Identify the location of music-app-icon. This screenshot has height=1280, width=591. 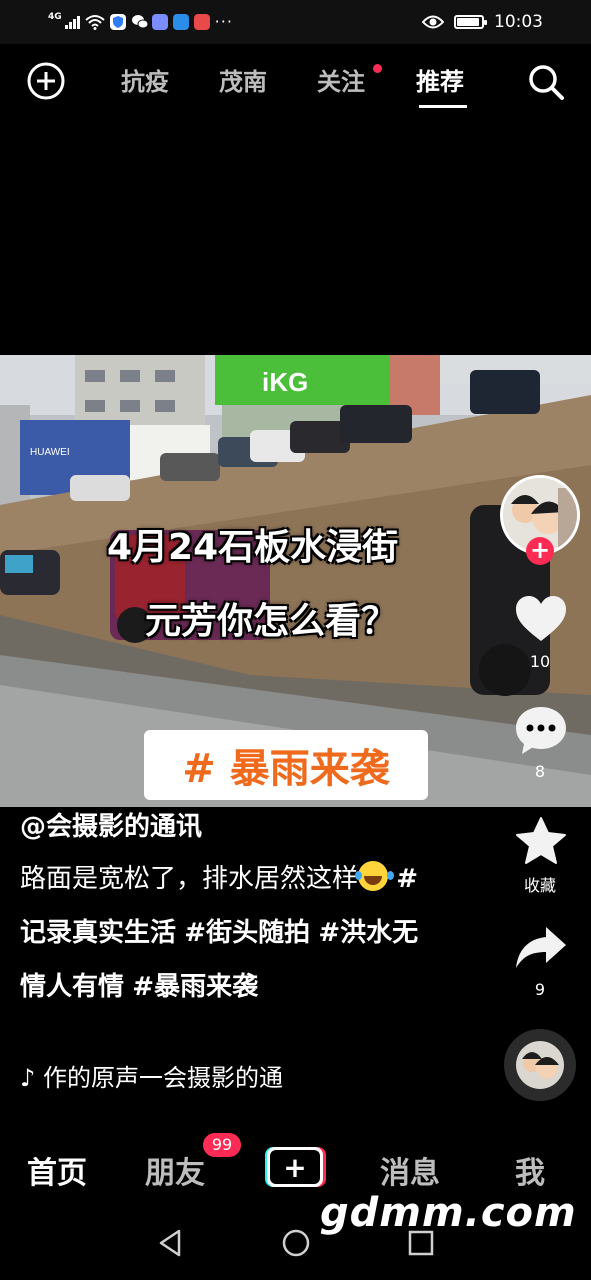
(159, 22).